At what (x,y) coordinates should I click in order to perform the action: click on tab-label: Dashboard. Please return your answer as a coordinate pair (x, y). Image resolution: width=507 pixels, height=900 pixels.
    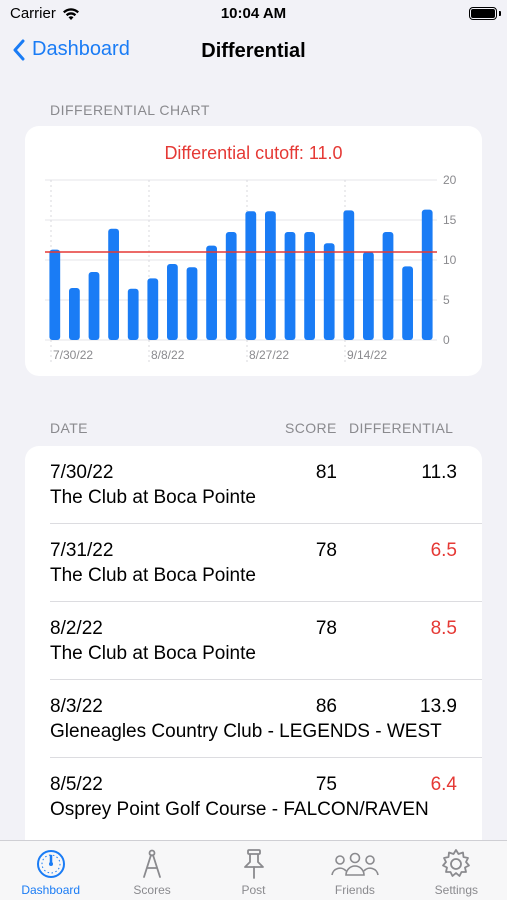
    Looking at the image, I should click on (51, 890).